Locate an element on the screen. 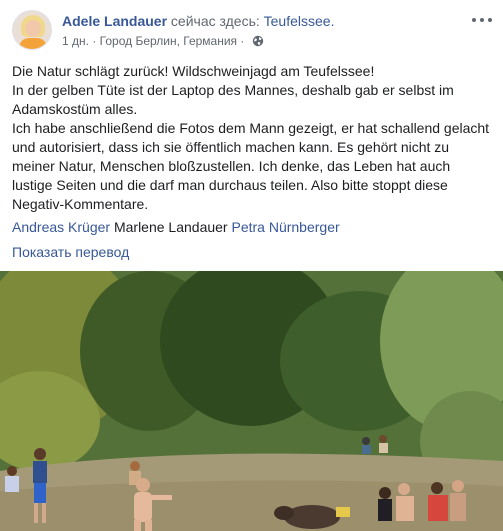 The width and height of the screenshot is (503, 531). author-name-link: Adele Landauer is located at coordinates (114, 21).